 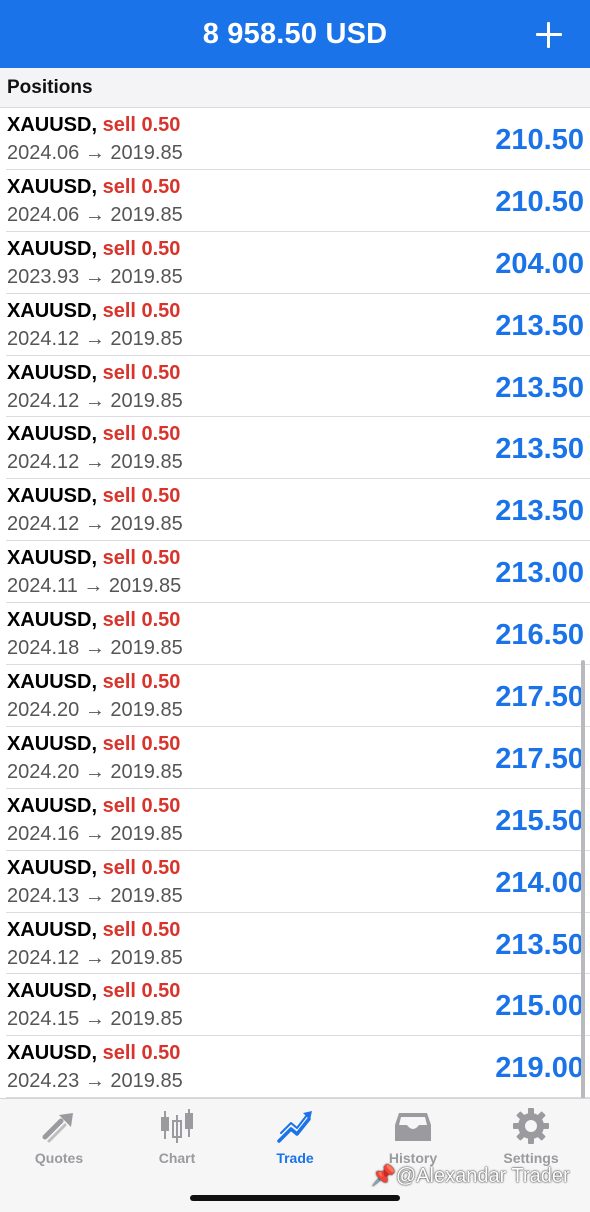 I want to click on position-prices: 2024.13 → 2019.85, so click(x=95, y=895).